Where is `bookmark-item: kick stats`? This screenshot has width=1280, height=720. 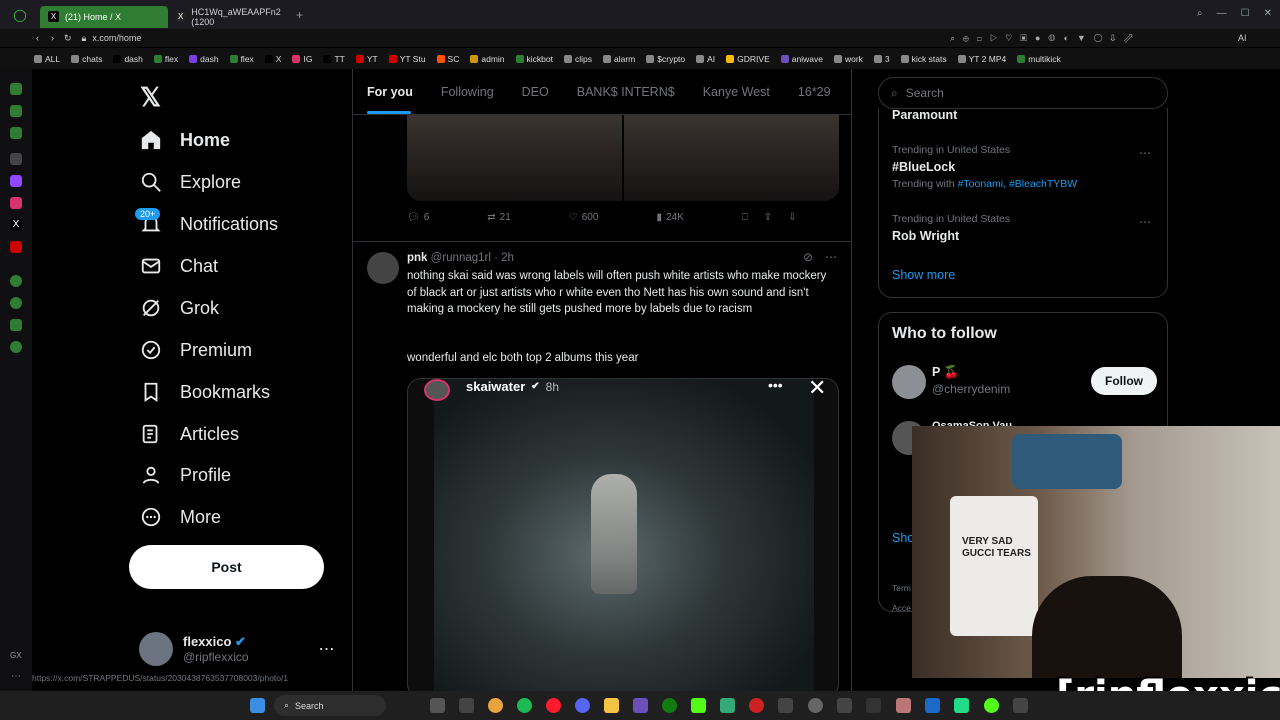 bookmark-item: kick stats is located at coordinates (923, 59).